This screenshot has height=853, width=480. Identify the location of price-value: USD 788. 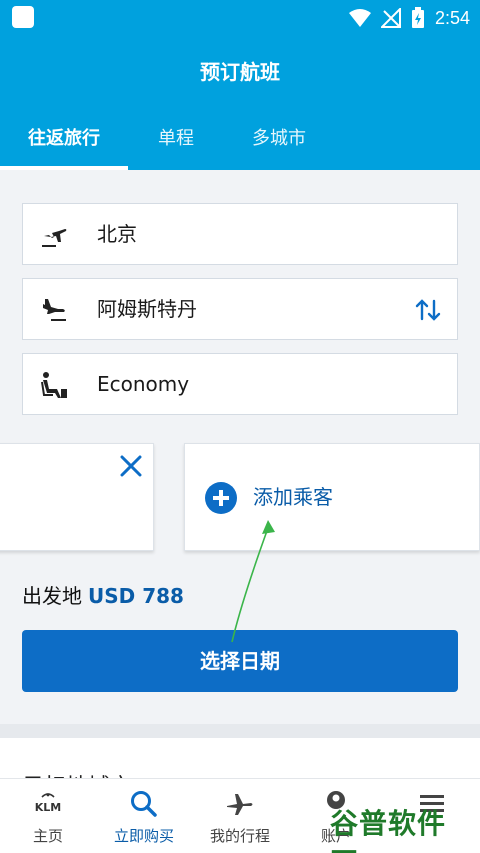
(136, 596).